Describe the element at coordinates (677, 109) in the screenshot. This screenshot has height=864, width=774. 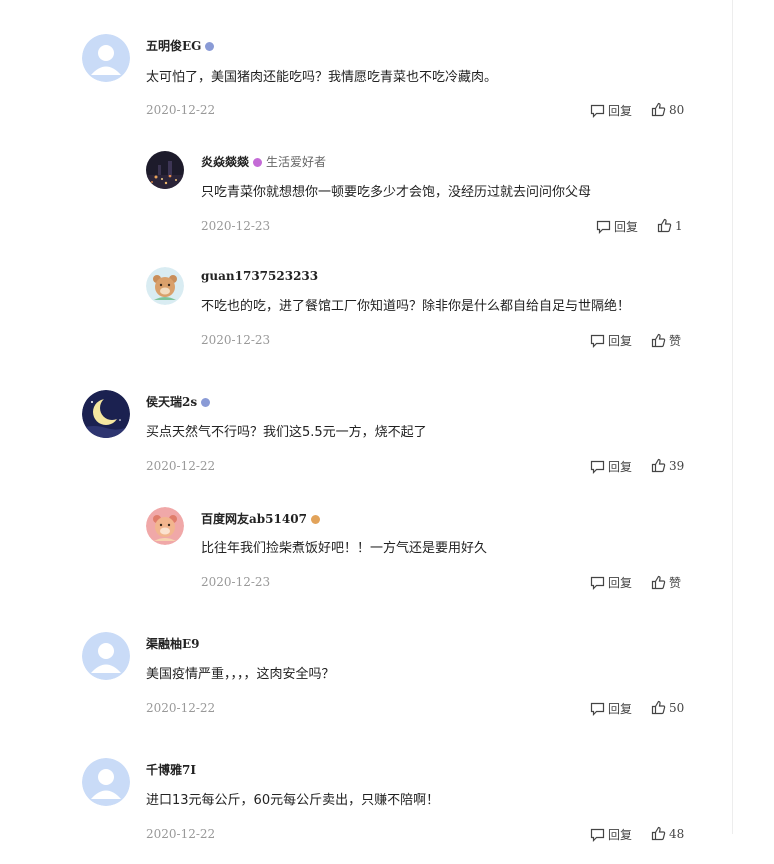
I see `like-count: 80` at that location.